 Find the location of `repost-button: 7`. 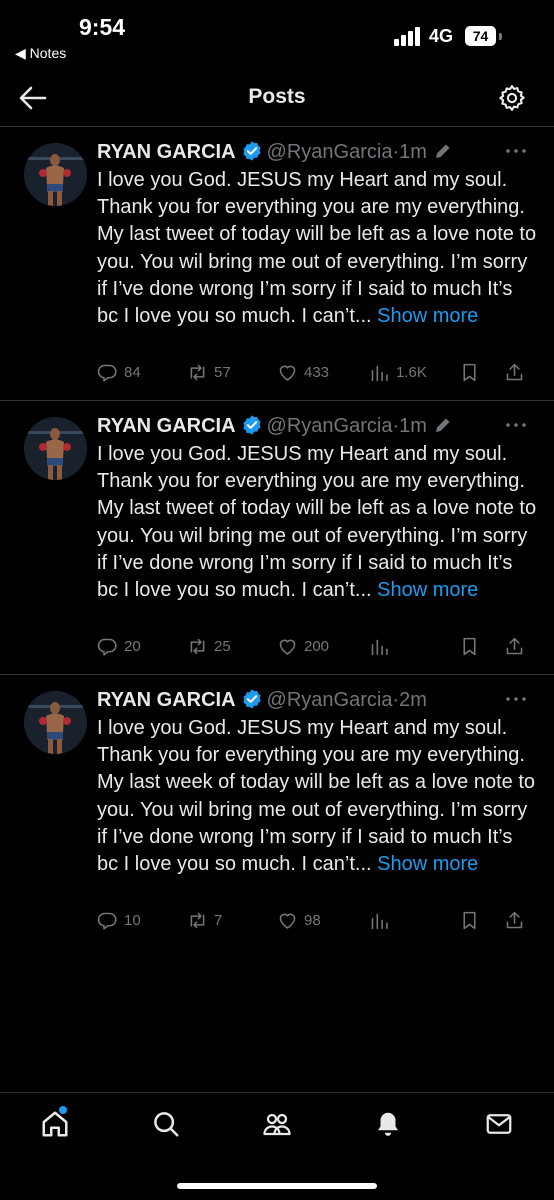

repost-button: 7 is located at coordinates (204, 920).